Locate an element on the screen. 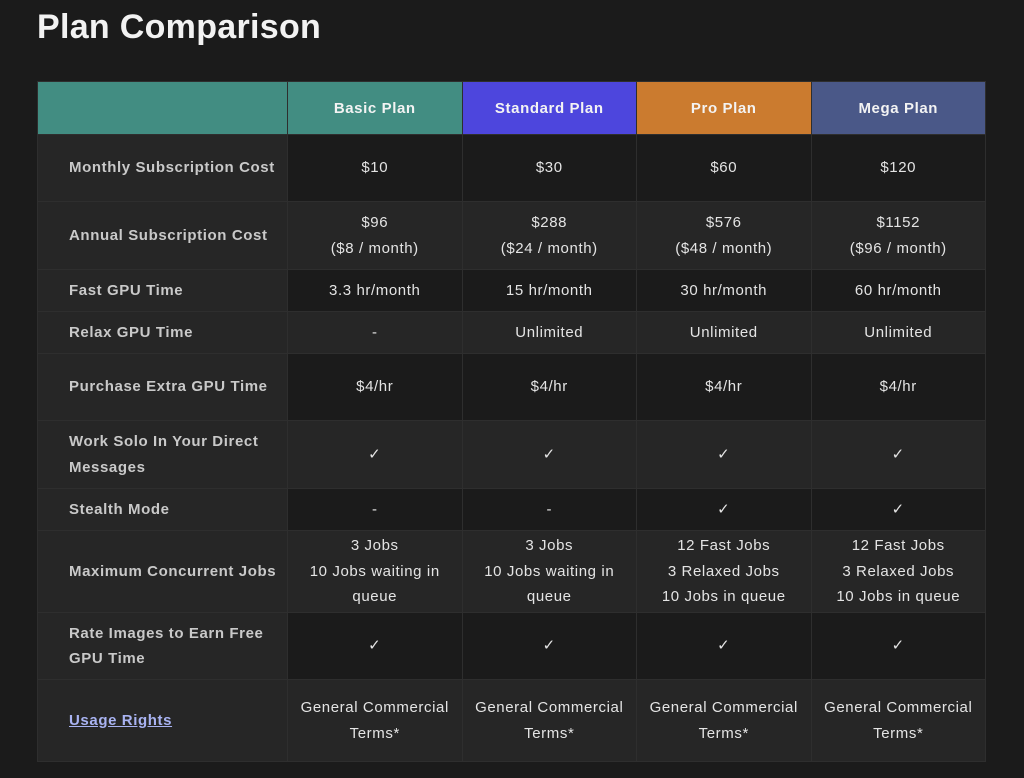  cell-standard-plan: $30 is located at coordinates (549, 168).